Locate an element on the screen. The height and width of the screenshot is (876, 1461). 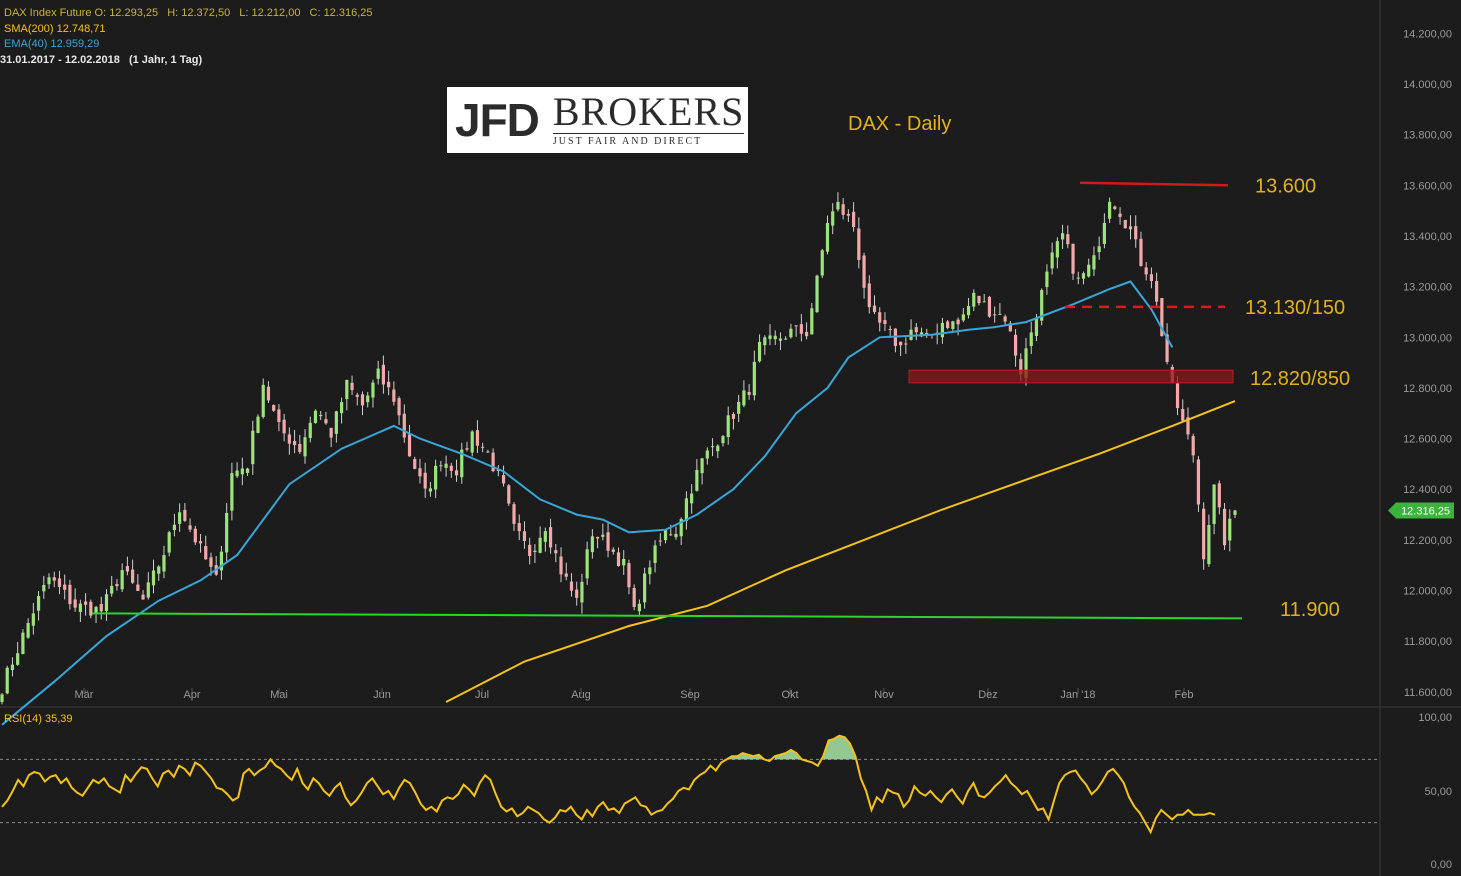
instrument-name: DAX Index Future is located at coordinates (48, 13).